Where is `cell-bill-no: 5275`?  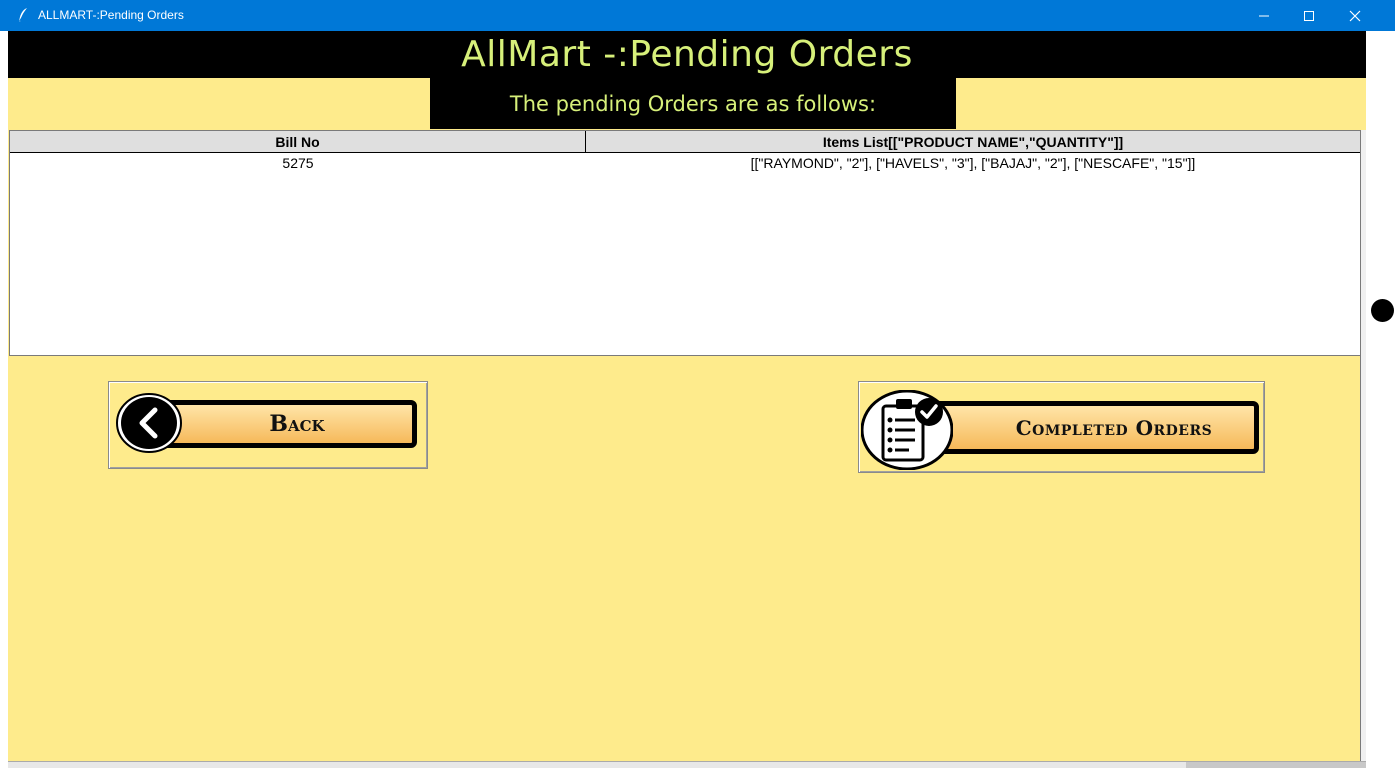
cell-bill-no: 5275 is located at coordinates (298, 163).